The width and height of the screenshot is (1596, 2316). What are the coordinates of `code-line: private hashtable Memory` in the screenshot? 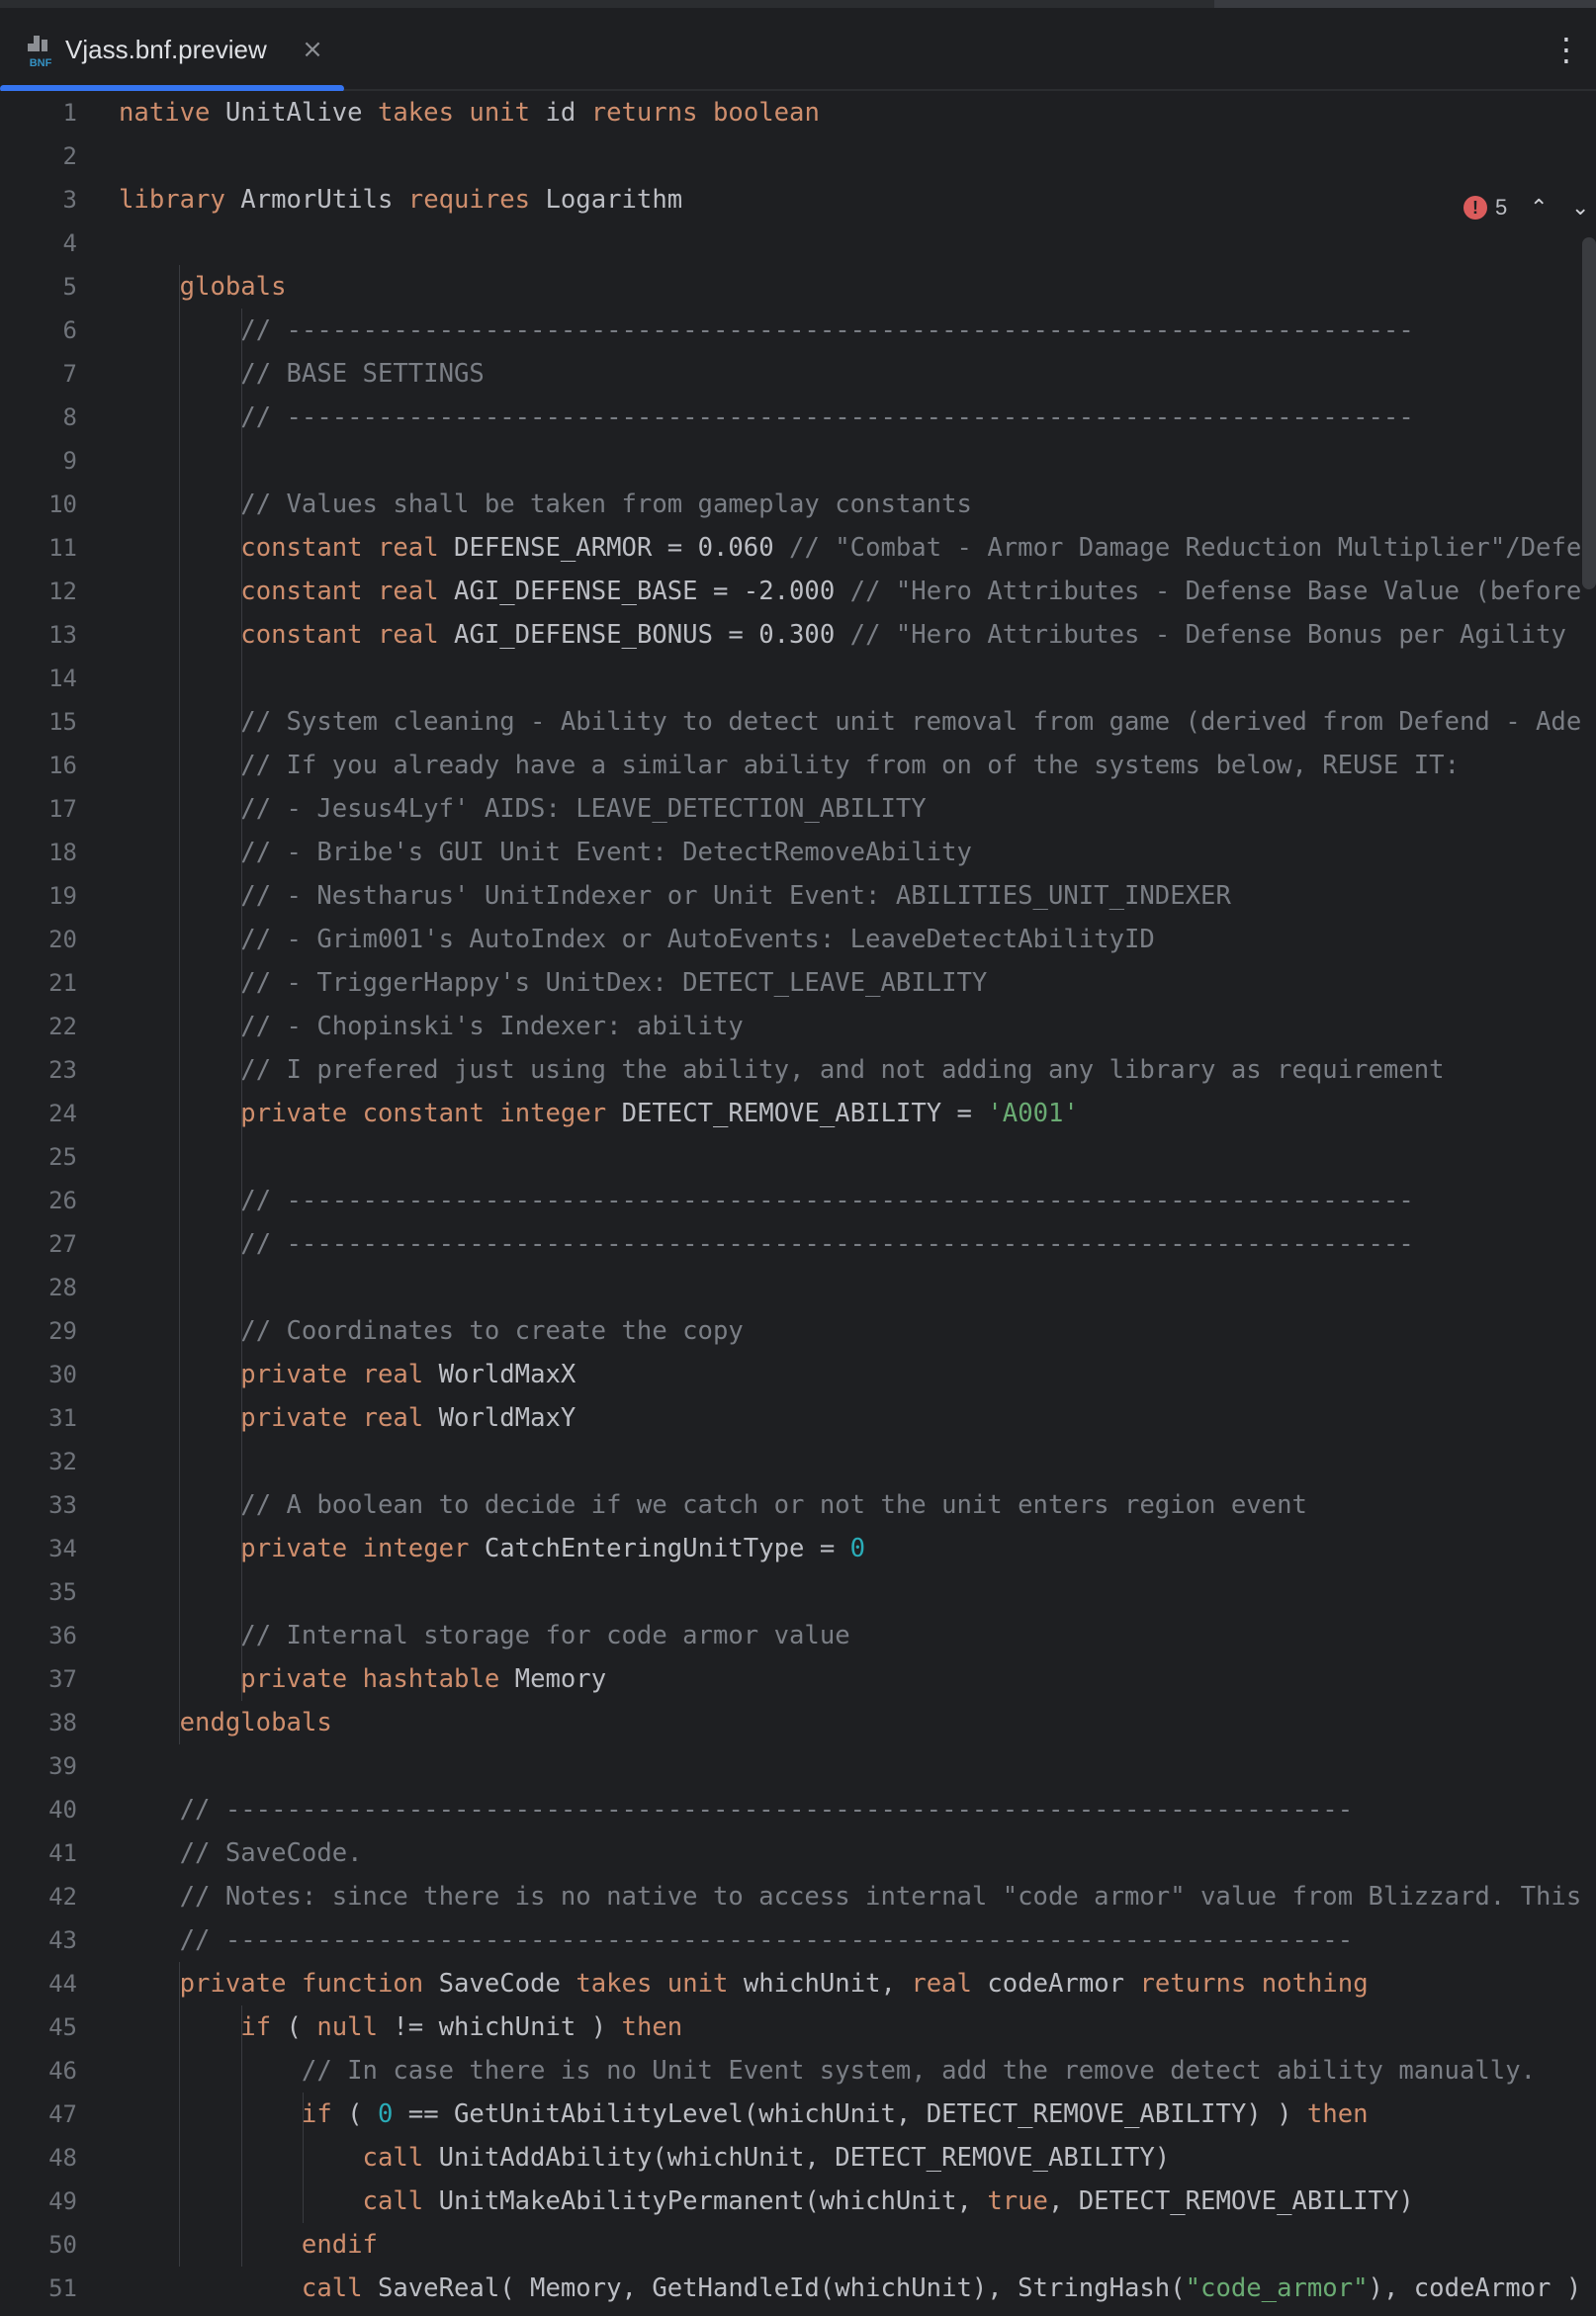 It's located at (362, 1679).